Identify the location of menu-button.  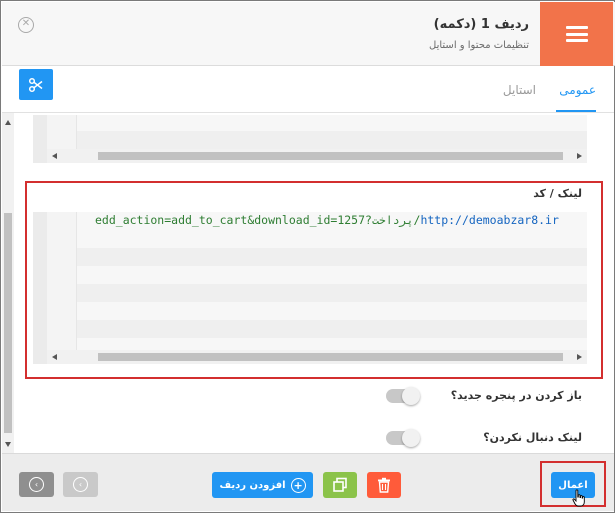
(576, 34).